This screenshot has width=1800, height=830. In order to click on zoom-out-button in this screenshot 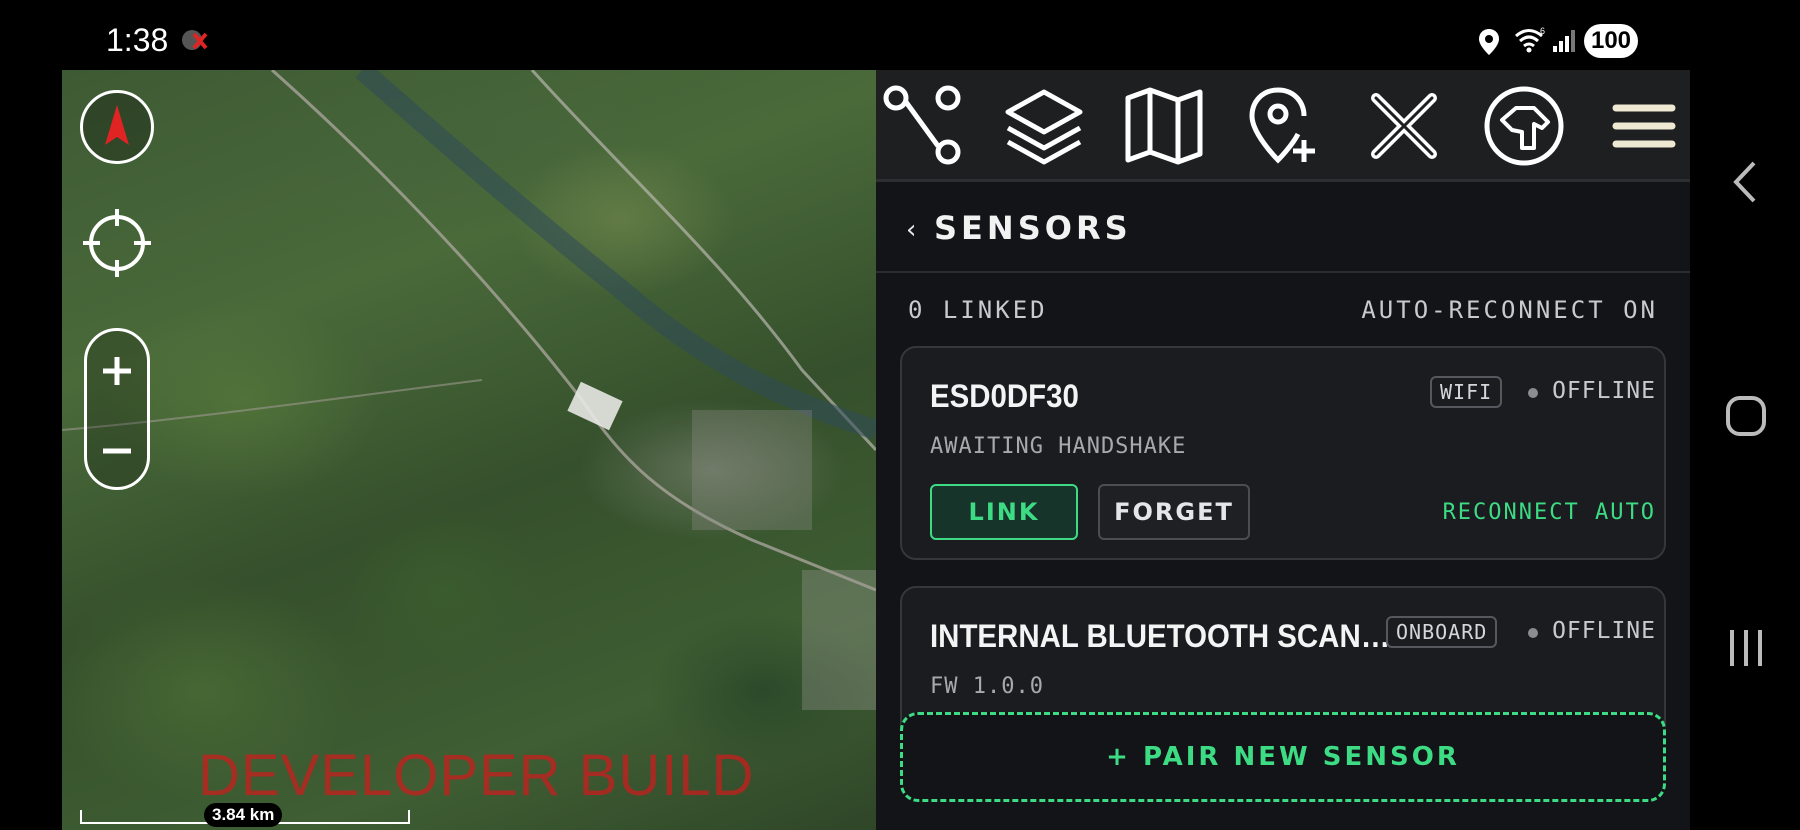, I will do `click(117, 451)`.